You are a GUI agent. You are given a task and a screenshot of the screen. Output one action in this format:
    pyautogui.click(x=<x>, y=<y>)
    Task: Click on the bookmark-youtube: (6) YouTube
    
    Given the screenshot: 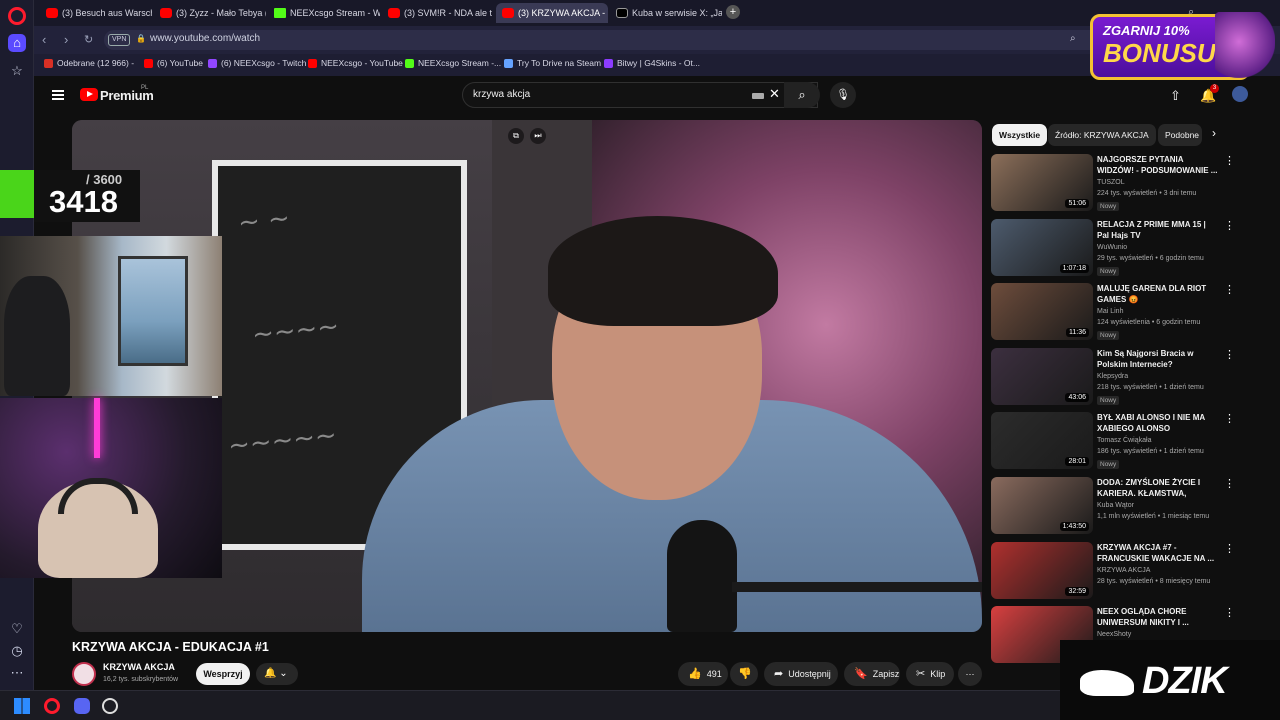 What is the action you would take?
    pyautogui.click(x=173, y=63)
    